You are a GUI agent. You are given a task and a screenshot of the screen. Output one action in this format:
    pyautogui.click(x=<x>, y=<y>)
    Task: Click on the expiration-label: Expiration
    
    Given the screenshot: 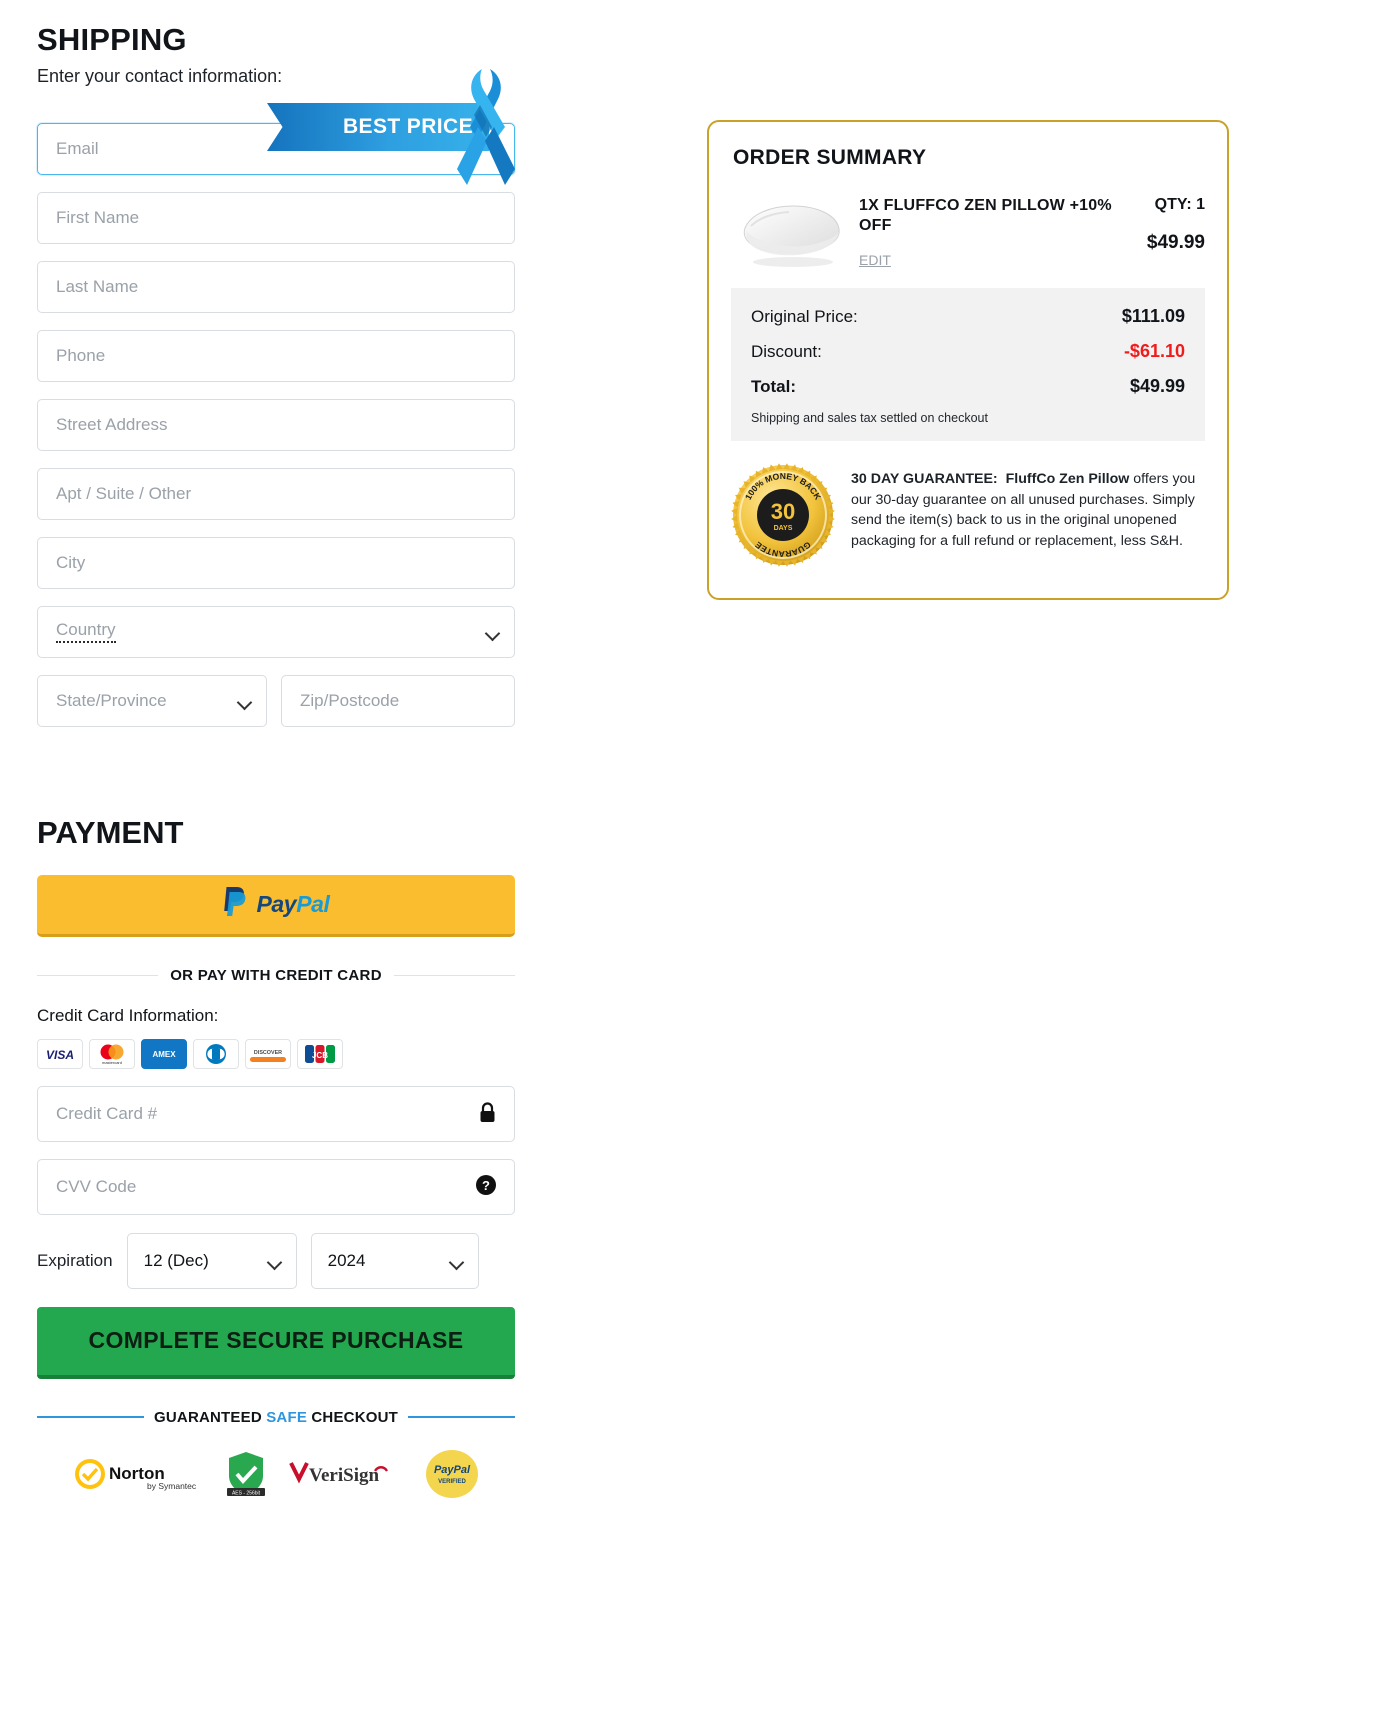 What is the action you would take?
    pyautogui.click(x=75, y=1260)
    